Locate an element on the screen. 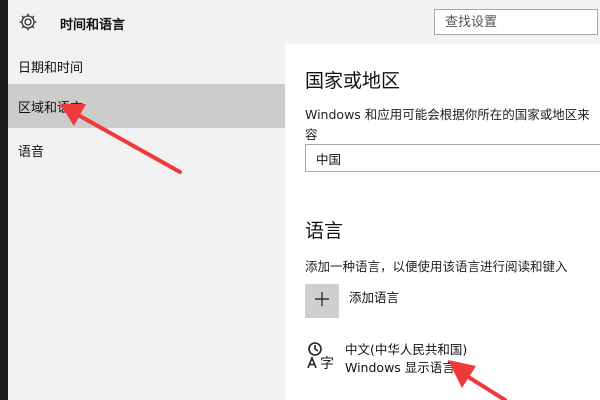  sidebar-item-label: 语音 is located at coordinates (31, 152).